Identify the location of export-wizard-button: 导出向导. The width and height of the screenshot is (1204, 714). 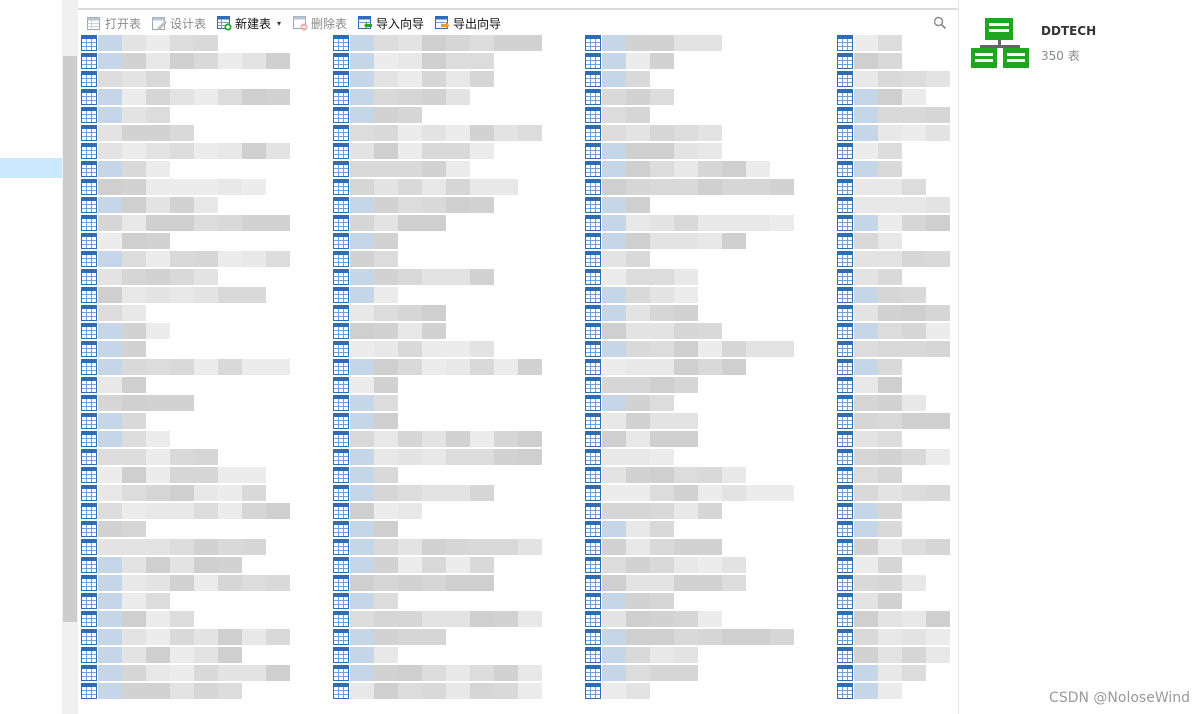
(467, 23).